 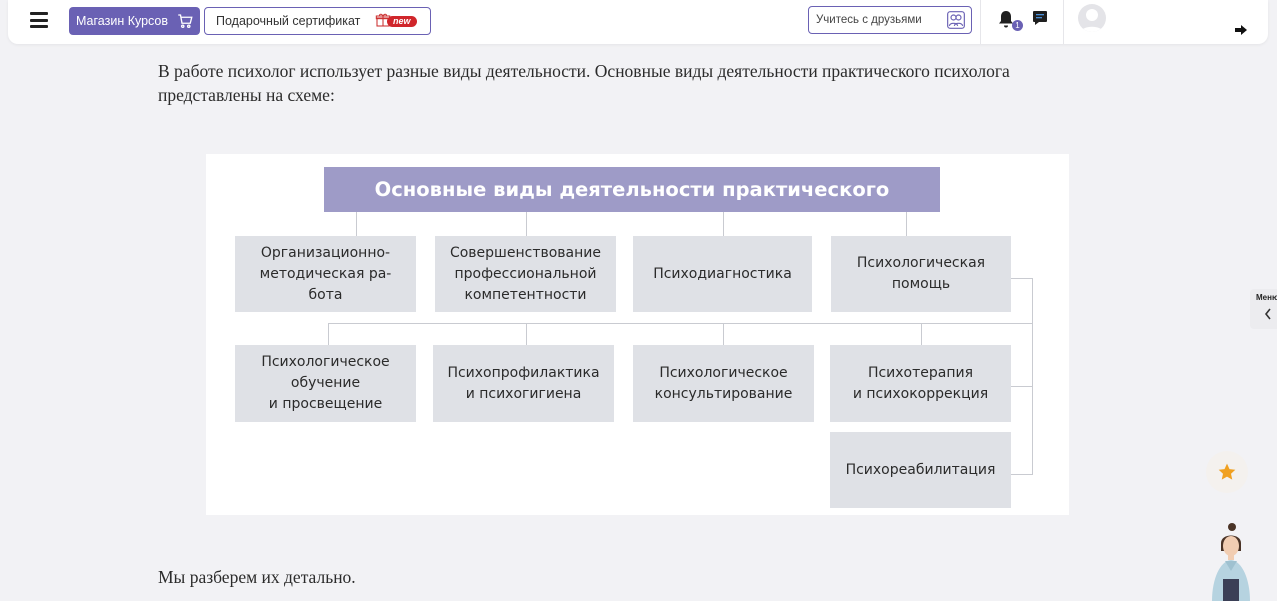 What do you see at coordinates (1017, 25) in the screenshot?
I see `notification-count-badge: 1` at bounding box center [1017, 25].